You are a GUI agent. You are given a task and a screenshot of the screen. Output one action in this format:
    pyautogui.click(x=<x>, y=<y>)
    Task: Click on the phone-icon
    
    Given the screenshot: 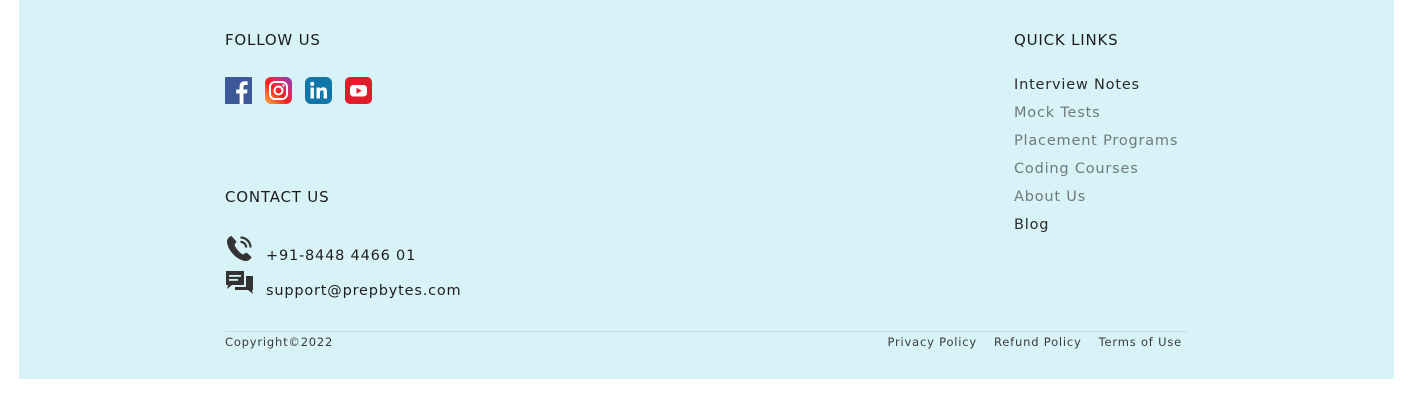 What is the action you would take?
    pyautogui.click(x=239, y=249)
    